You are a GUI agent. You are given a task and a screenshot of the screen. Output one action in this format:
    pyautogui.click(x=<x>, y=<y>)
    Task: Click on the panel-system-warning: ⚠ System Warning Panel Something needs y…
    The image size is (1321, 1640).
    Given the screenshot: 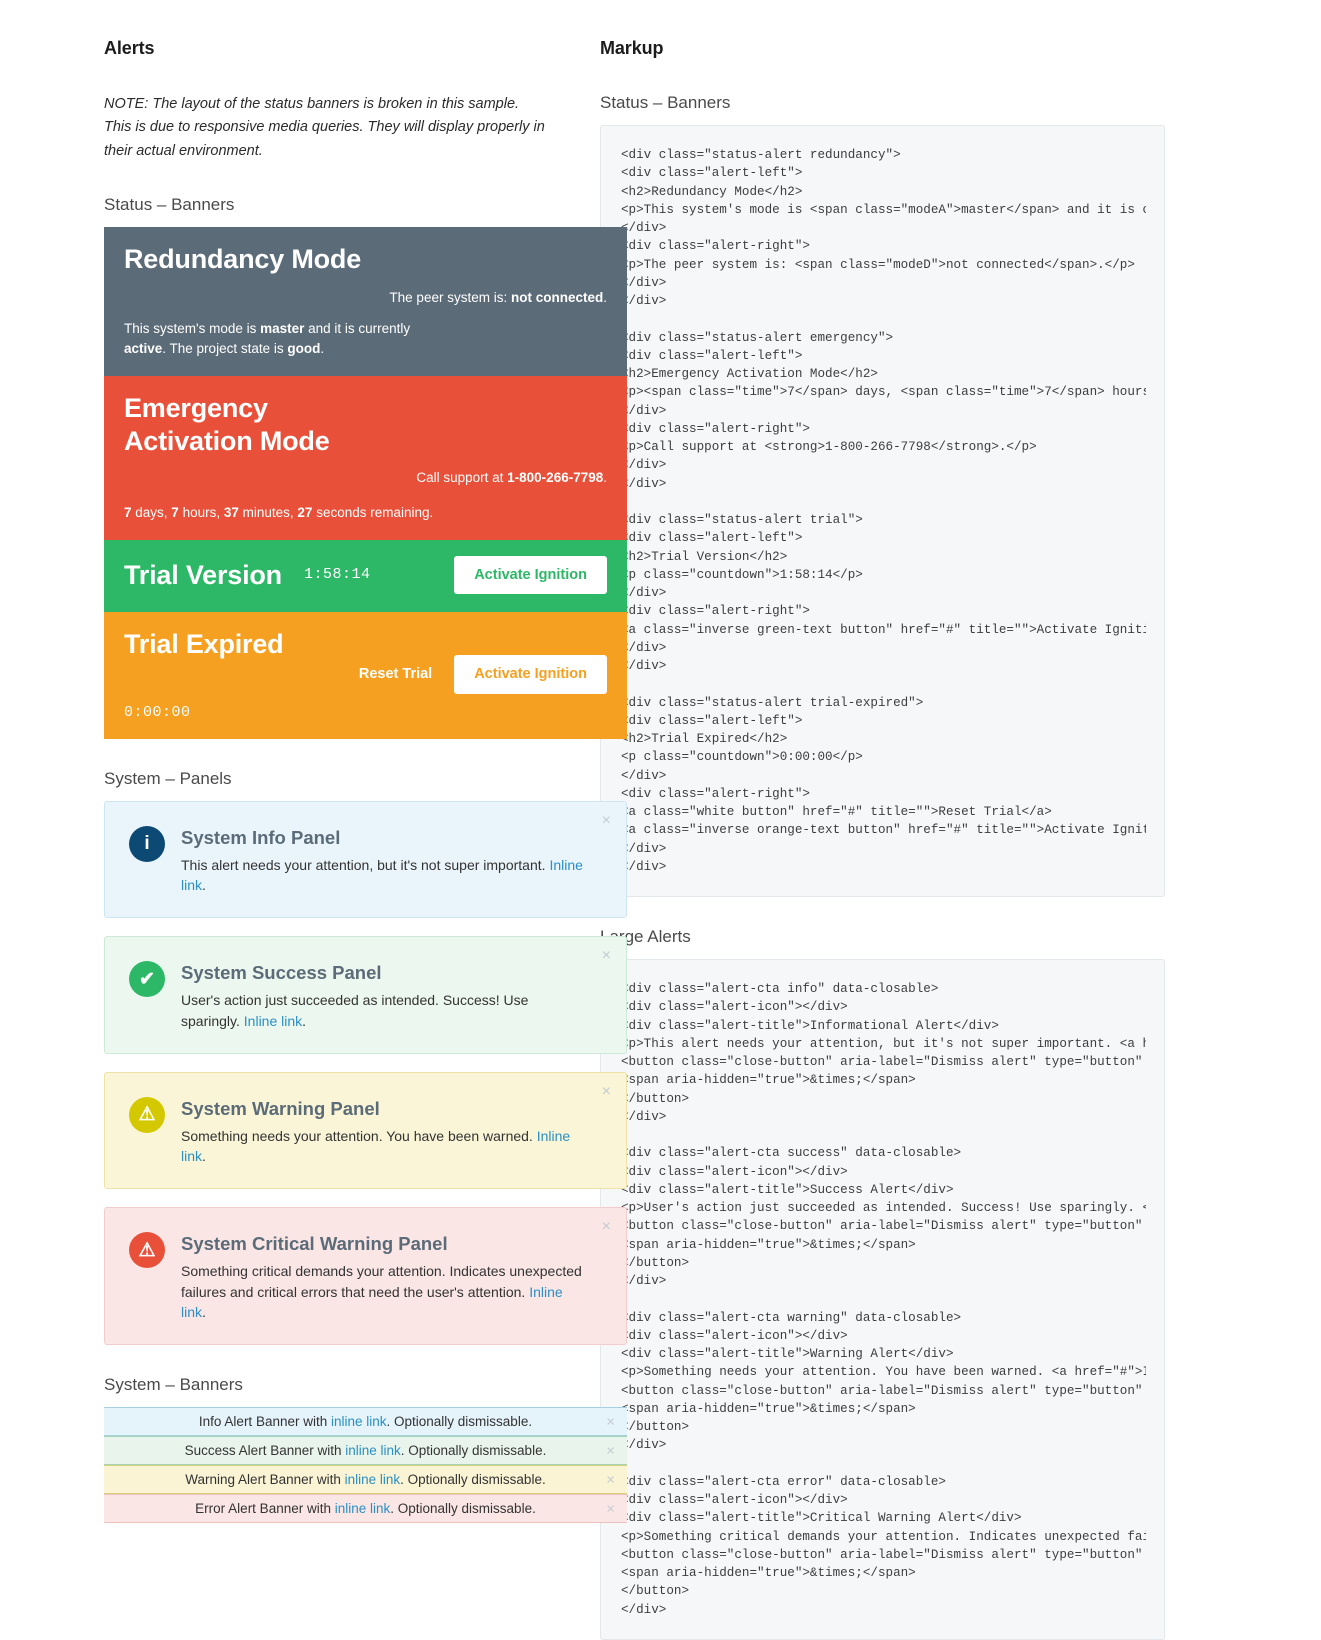 What is the action you would take?
    pyautogui.click(x=365, y=1130)
    